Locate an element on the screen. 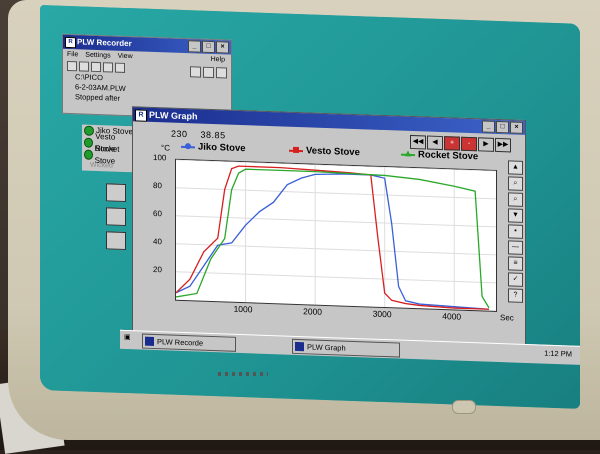 The height and width of the screenshot is (454, 600). table-icon is located at coordinates (221, 73).